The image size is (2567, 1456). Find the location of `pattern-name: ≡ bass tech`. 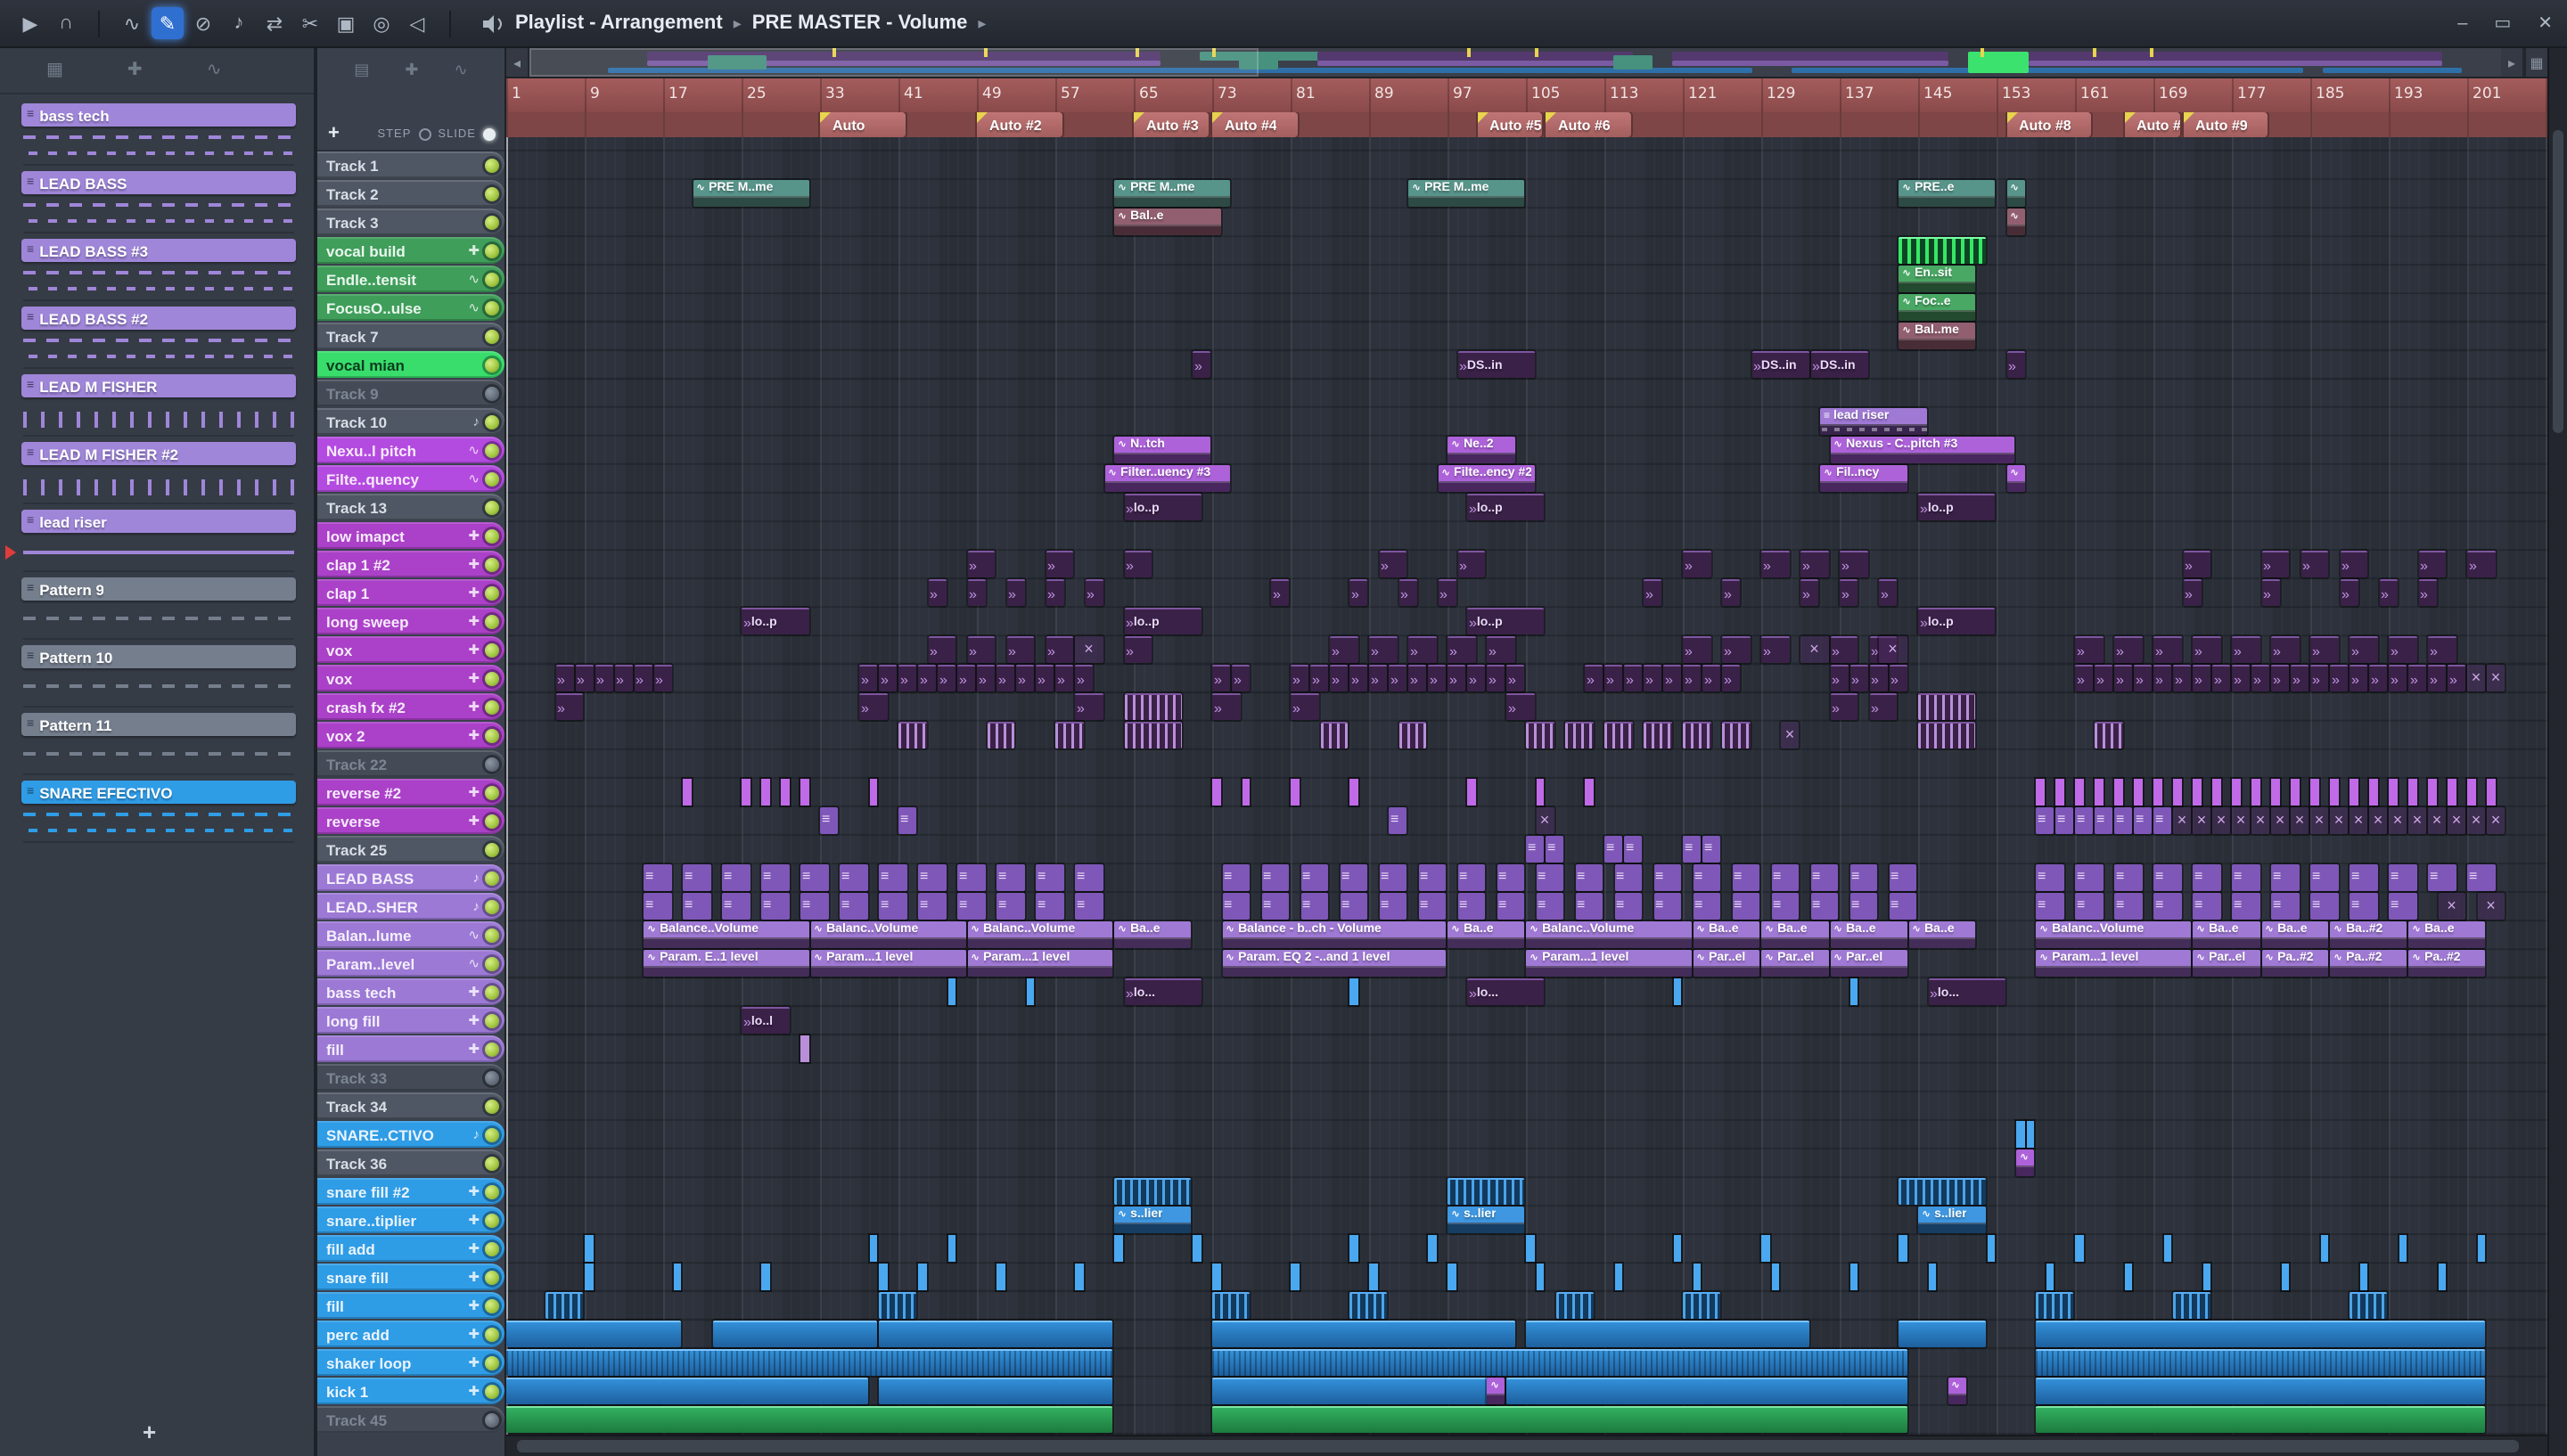

pattern-name: ≡ bass tech is located at coordinates (158, 115).